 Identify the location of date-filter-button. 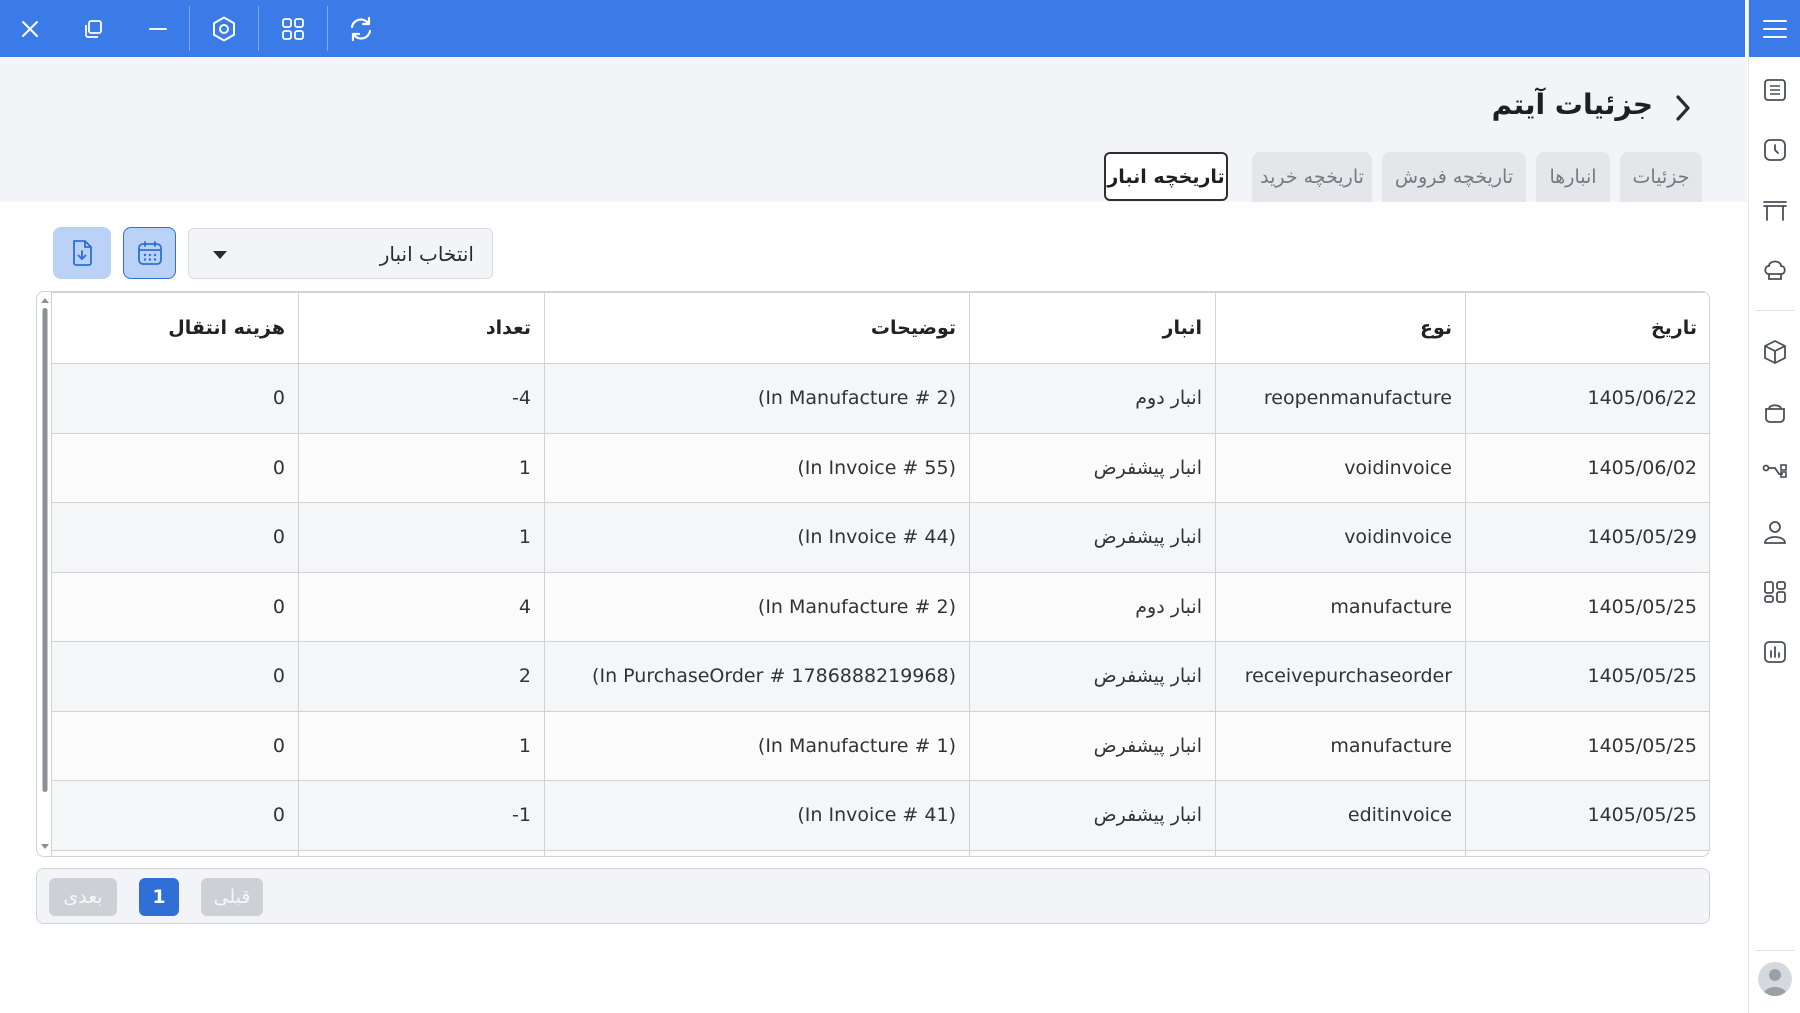
(149, 253).